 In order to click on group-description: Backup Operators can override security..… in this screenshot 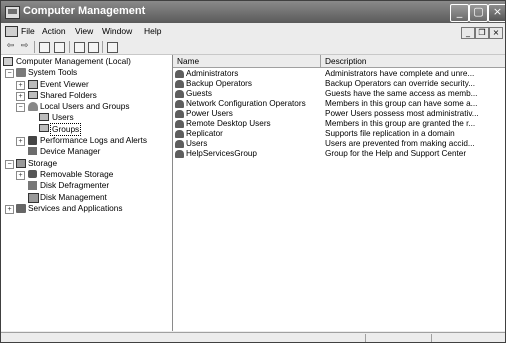, I will do `click(400, 83)`.